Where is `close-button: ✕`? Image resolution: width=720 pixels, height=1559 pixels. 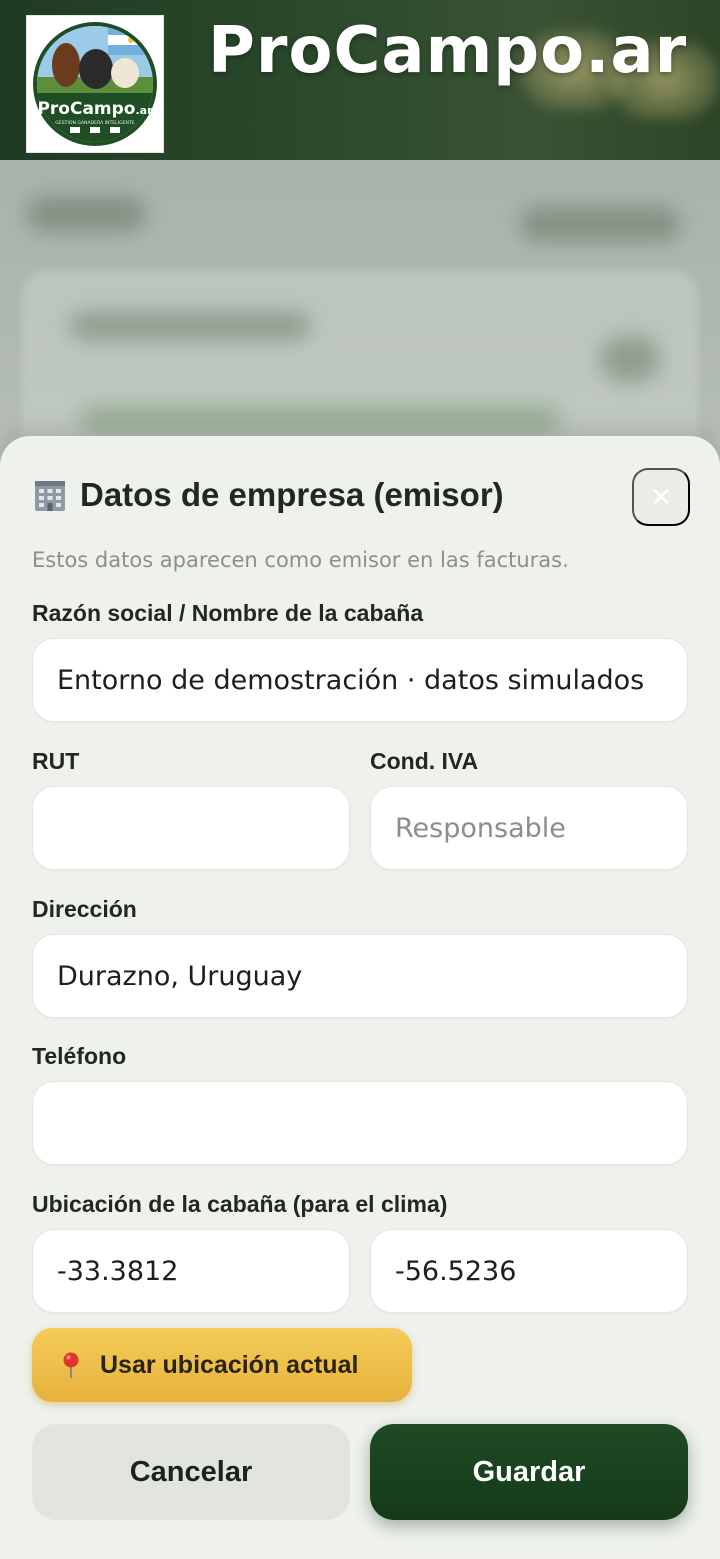 close-button: ✕ is located at coordinates (661, 497).